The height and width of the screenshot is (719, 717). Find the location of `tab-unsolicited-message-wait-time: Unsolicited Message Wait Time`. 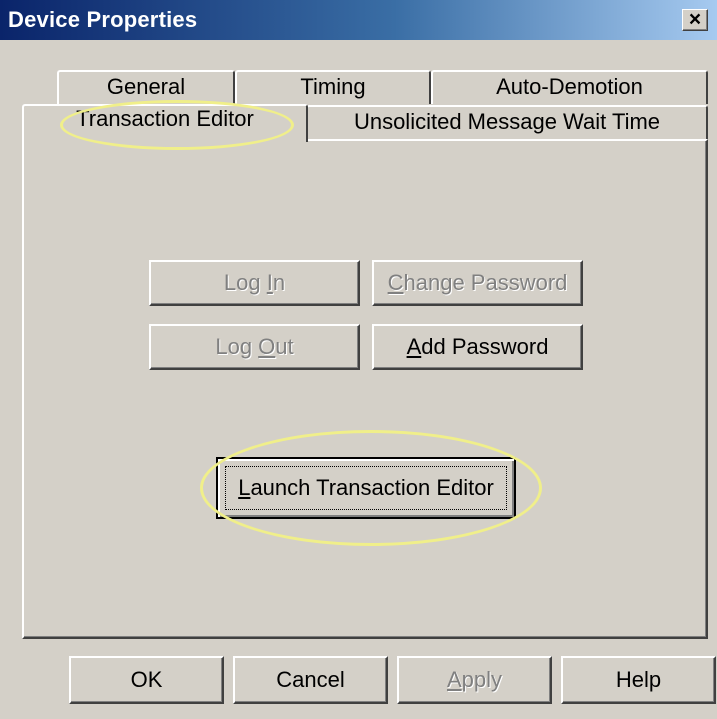

tab-unsolicited-message-wait-time: Unsolicited Message Wait Time is located at coordinates (507, 122).